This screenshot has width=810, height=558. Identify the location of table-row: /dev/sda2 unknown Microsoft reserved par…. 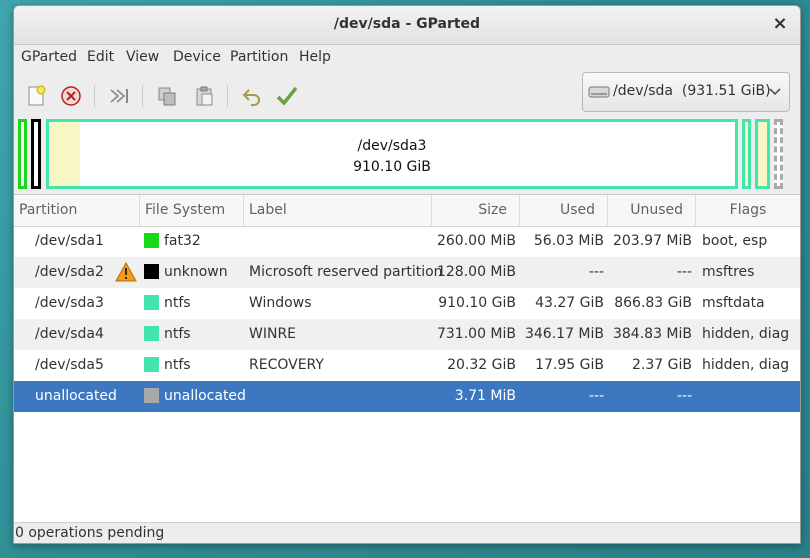
(407, 272).